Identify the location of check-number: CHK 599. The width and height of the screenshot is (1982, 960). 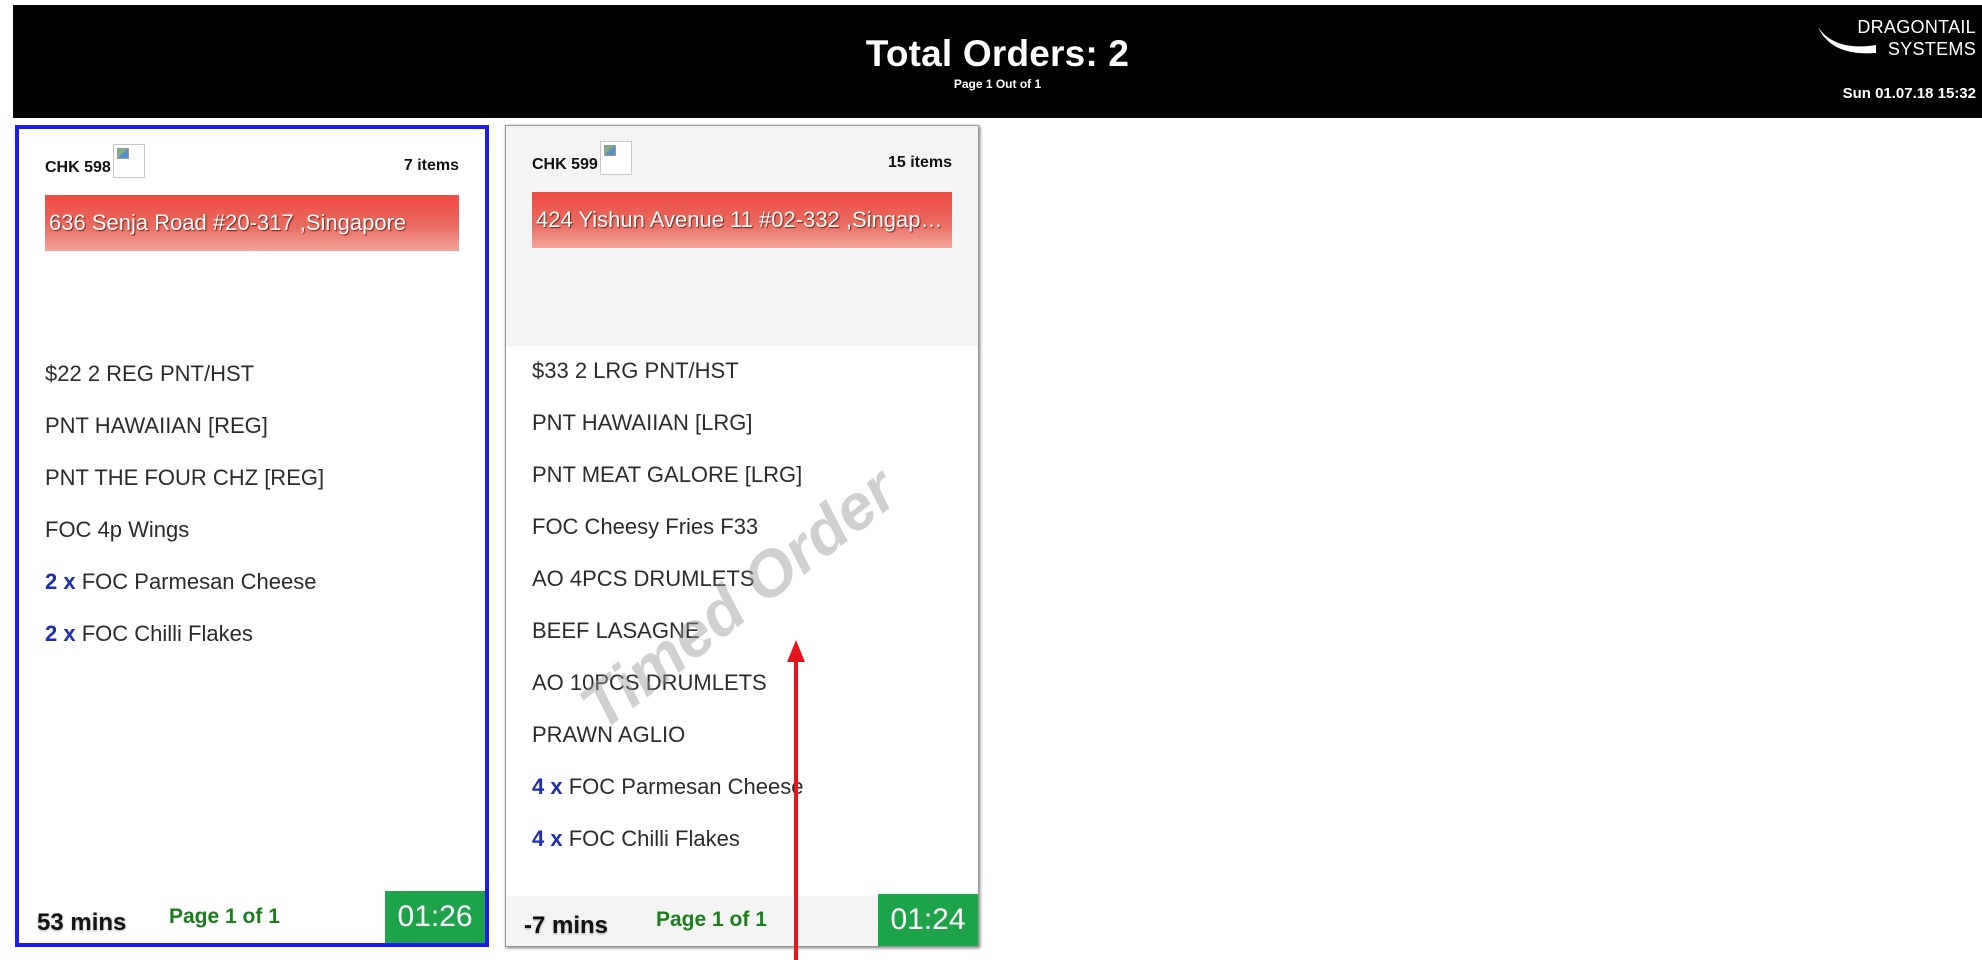
(582, 158).